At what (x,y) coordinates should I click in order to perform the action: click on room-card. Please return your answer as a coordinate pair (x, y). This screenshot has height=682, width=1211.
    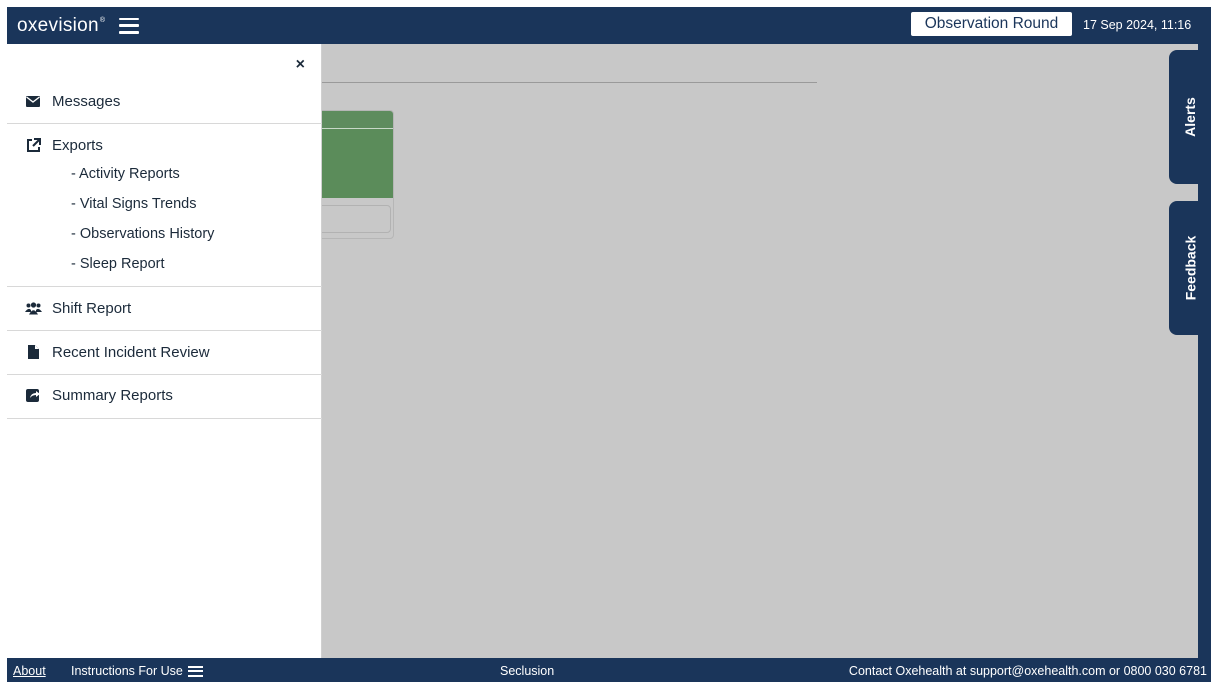
    Looking at the image, I should click on (353, 174).